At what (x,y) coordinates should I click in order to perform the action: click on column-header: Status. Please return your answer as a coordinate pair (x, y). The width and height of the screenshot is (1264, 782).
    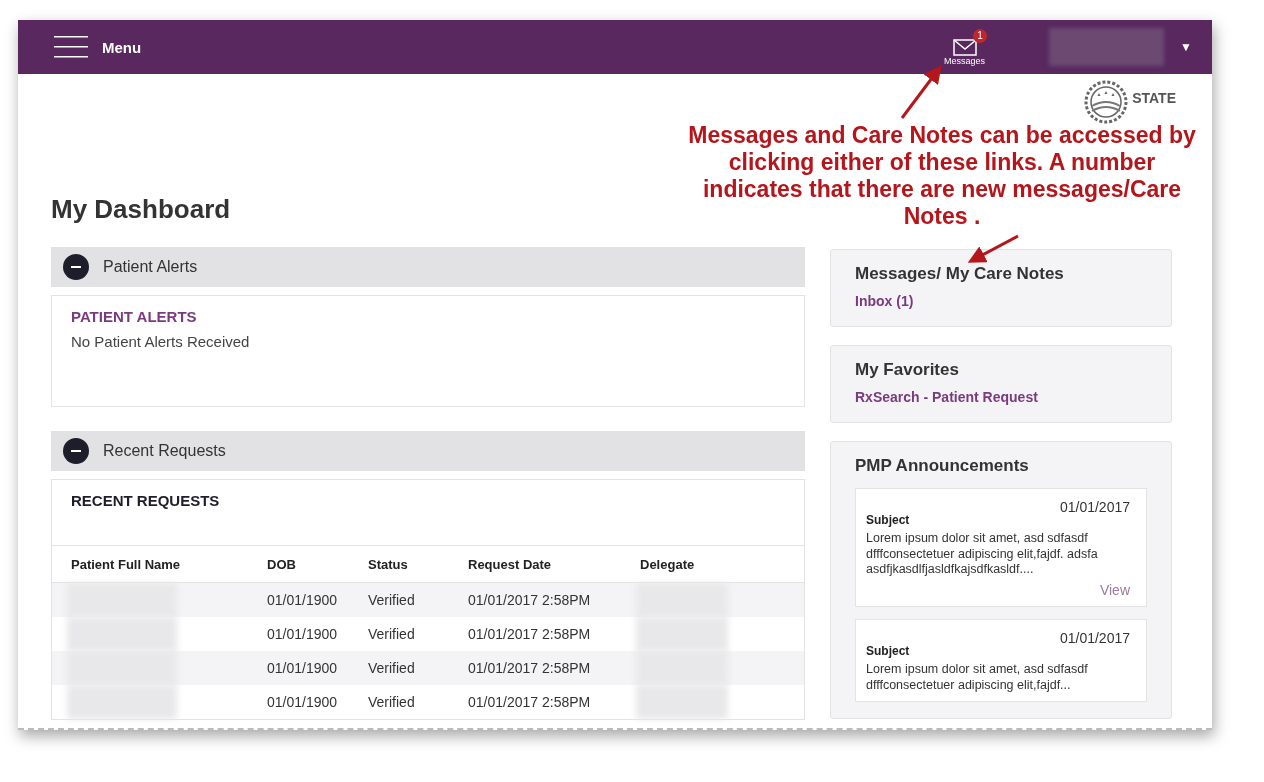
    Looking at the image, I should click on (388, 564).